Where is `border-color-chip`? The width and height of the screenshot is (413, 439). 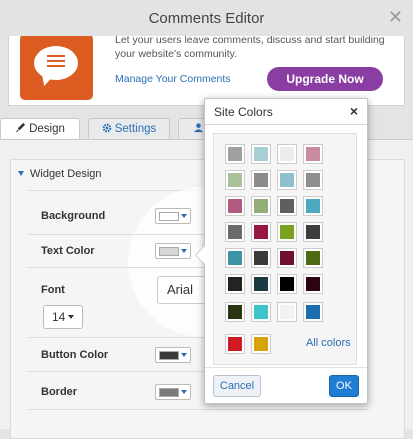
border-color-chip is located at coordinates (169, 392).